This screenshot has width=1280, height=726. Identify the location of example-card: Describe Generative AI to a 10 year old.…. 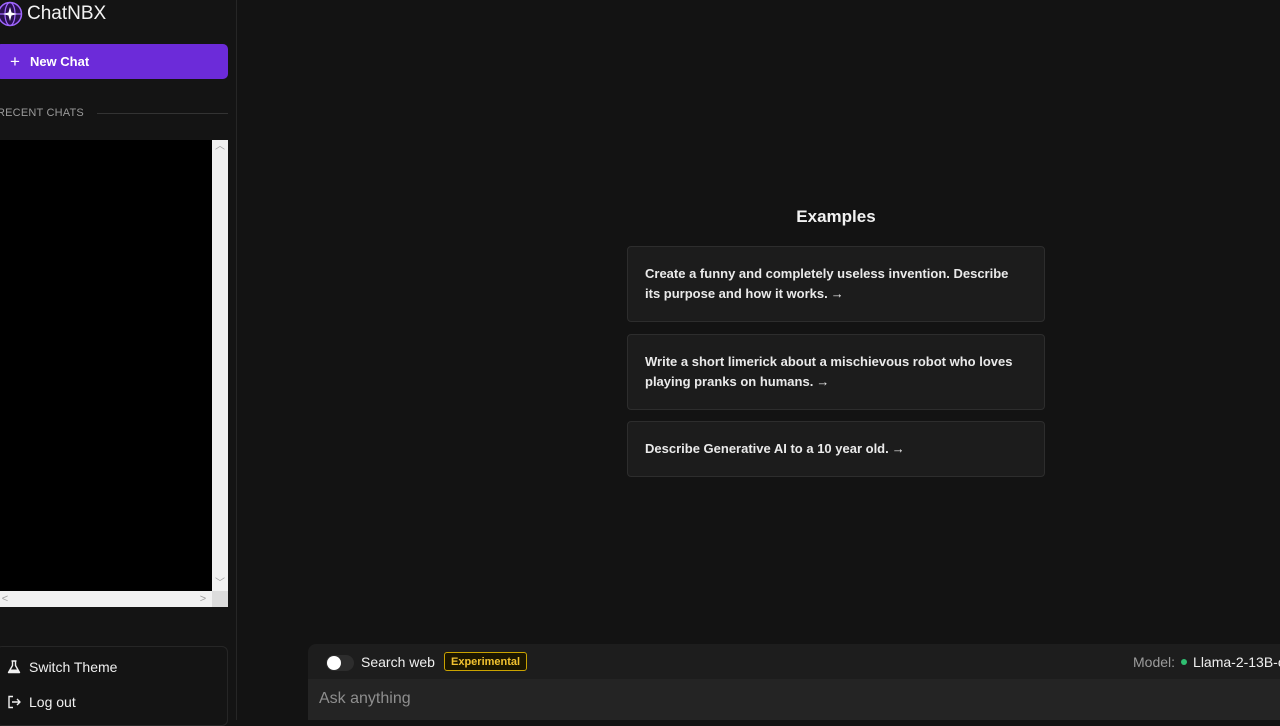
(836, 449).